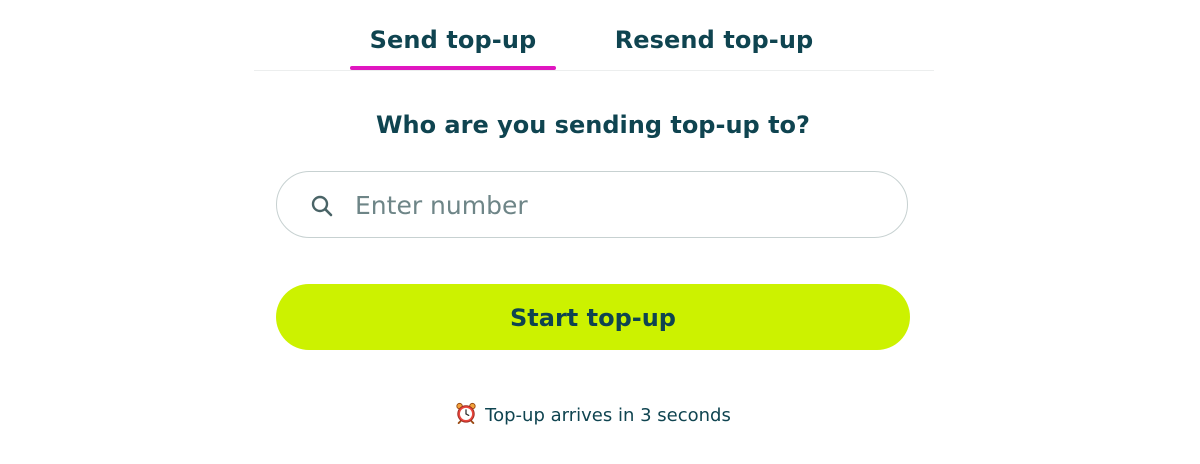 The width and height of the screenshot is (1200, 464). I want to click on tab-resend-top-up: Resend top-up, so click(714, 48).